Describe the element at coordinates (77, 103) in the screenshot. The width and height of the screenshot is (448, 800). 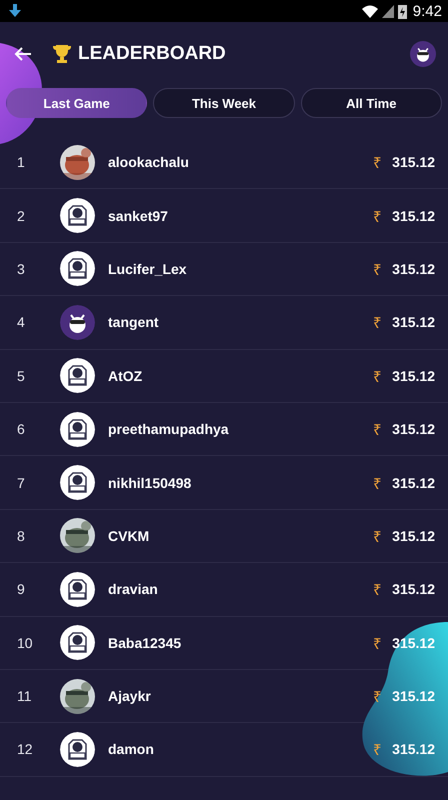
I see `tab: Last Game` at that location.